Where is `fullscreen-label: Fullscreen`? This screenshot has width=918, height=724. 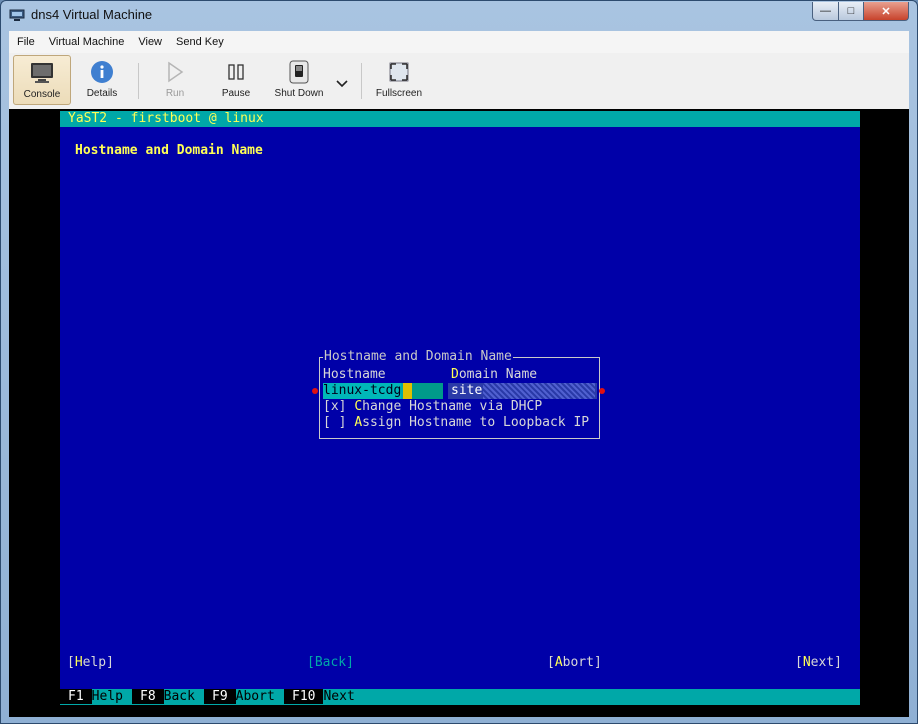
fullscreen-label: Fullscreen is located at coordinates (399, 93).